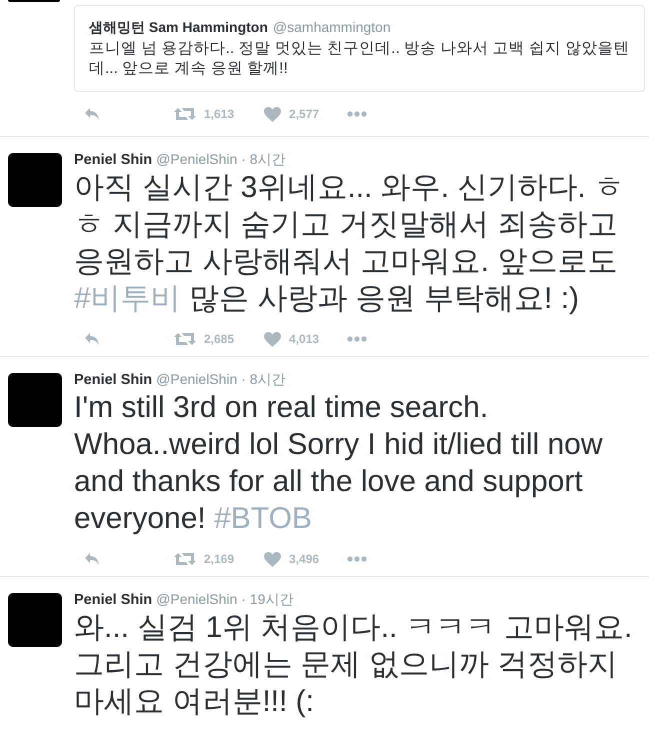 This screenshot has height=738, width=649. I want to click on like-count: 3,496, so click(304, 559).